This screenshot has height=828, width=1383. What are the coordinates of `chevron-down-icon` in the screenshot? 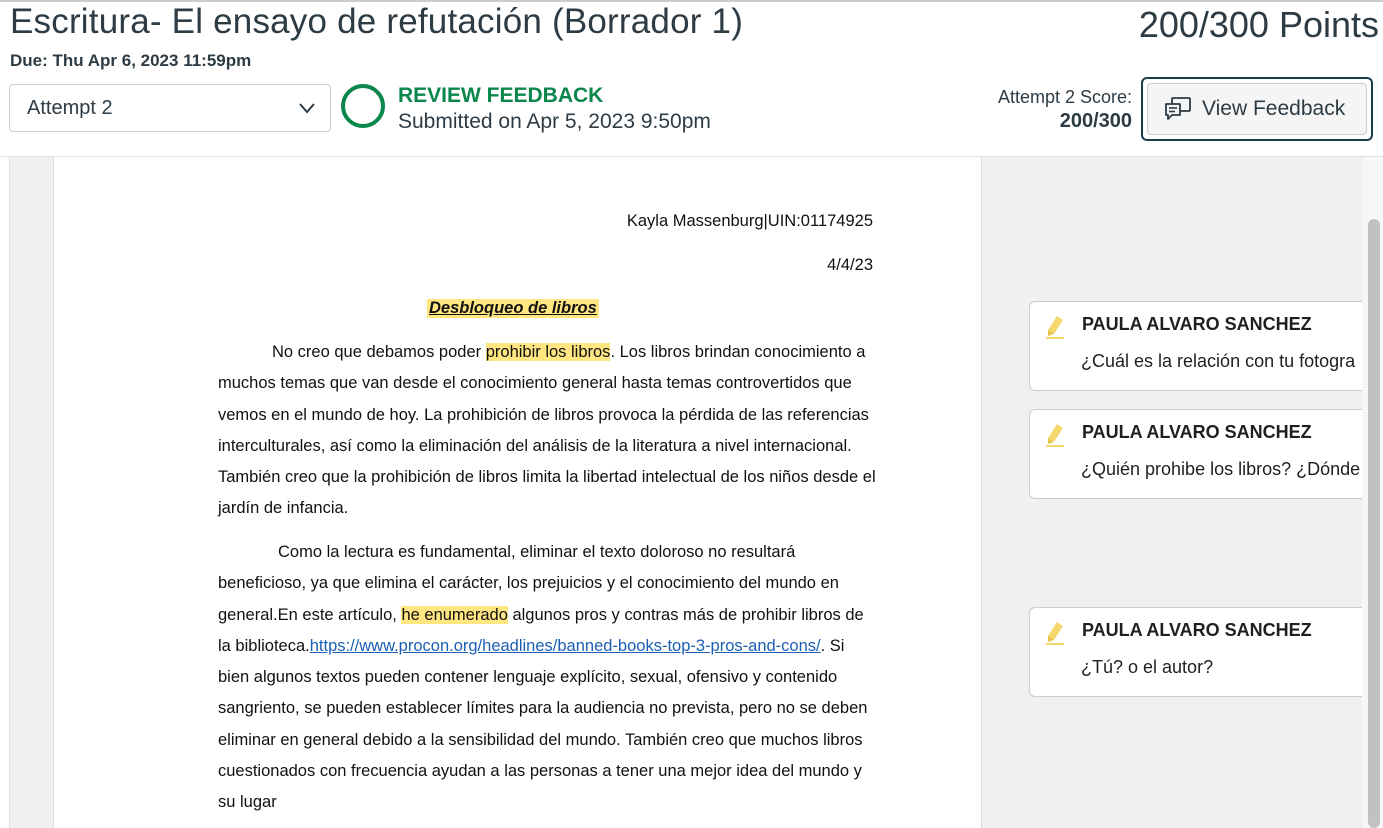 It's located at (307, 108).